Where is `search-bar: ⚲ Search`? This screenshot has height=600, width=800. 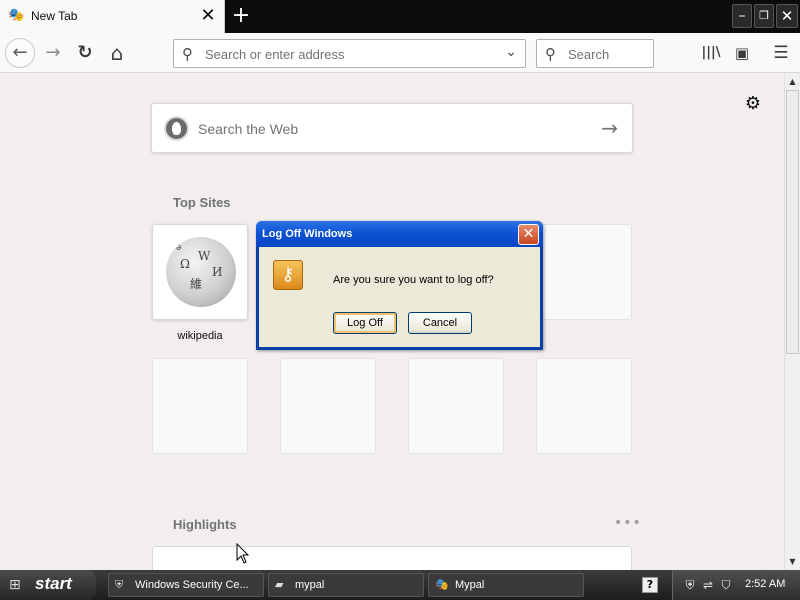 search-bar: ⚲ Search is located at coordinates (595, 53).